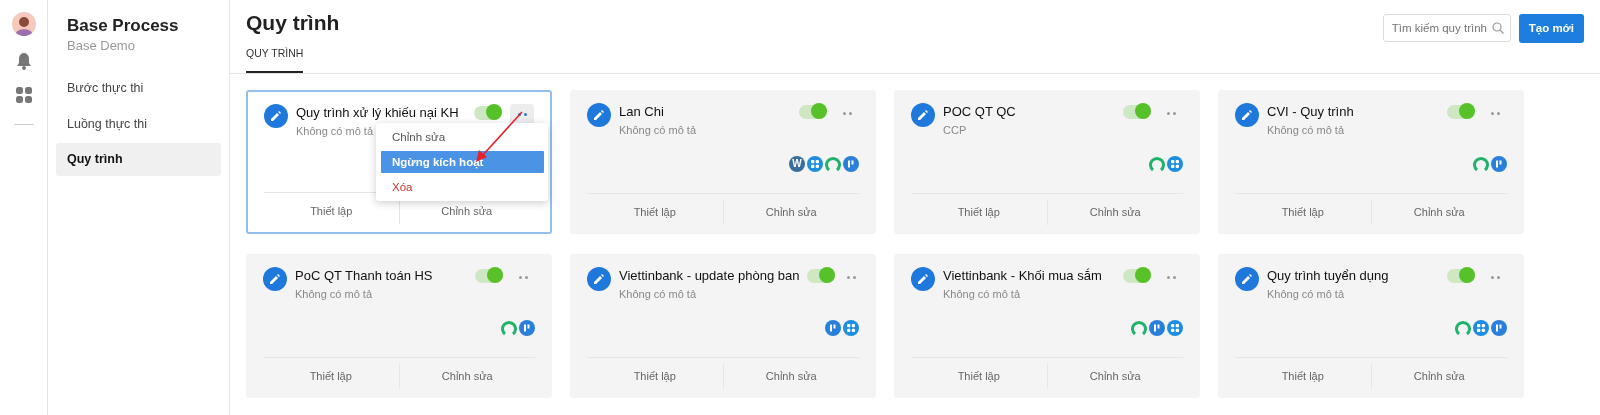 This screenshot has width=1600, height=415. Describe the element at coordinates (797, 164) in the screenshot. I see `app-badge: W` at that location.